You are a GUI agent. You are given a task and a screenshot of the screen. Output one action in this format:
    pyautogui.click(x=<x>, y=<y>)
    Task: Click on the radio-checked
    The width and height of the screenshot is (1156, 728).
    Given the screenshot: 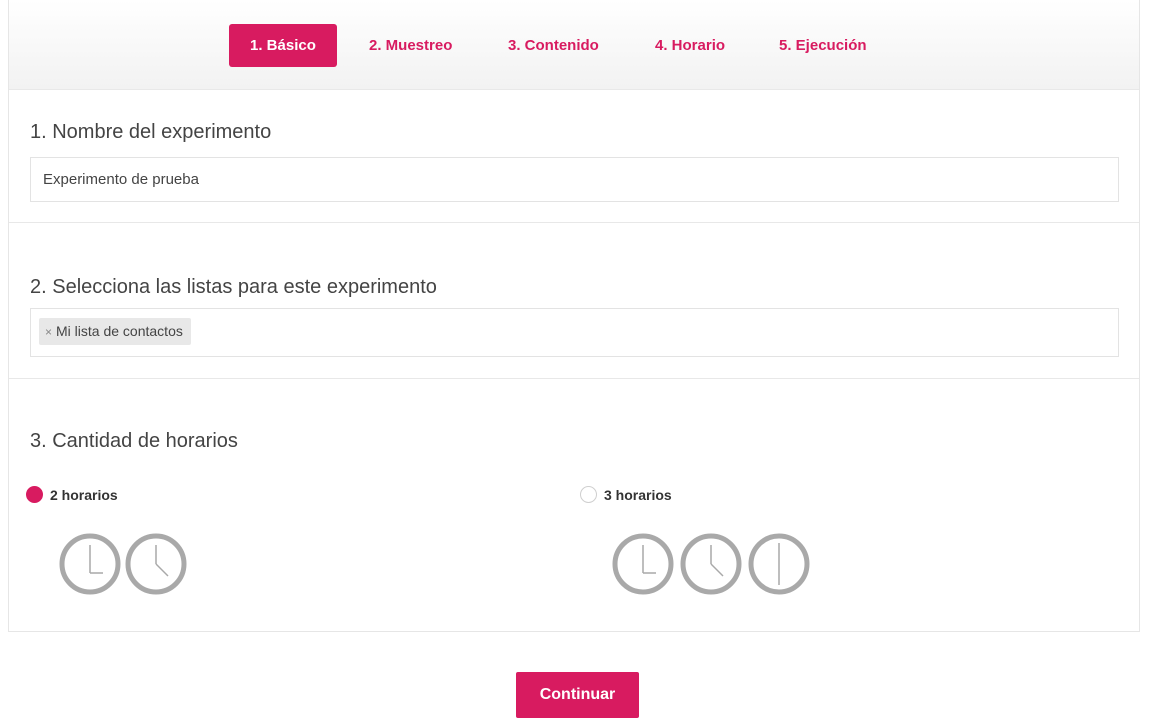 What is the action you would take?
    pyautogui.click(x=34, y=495)
    